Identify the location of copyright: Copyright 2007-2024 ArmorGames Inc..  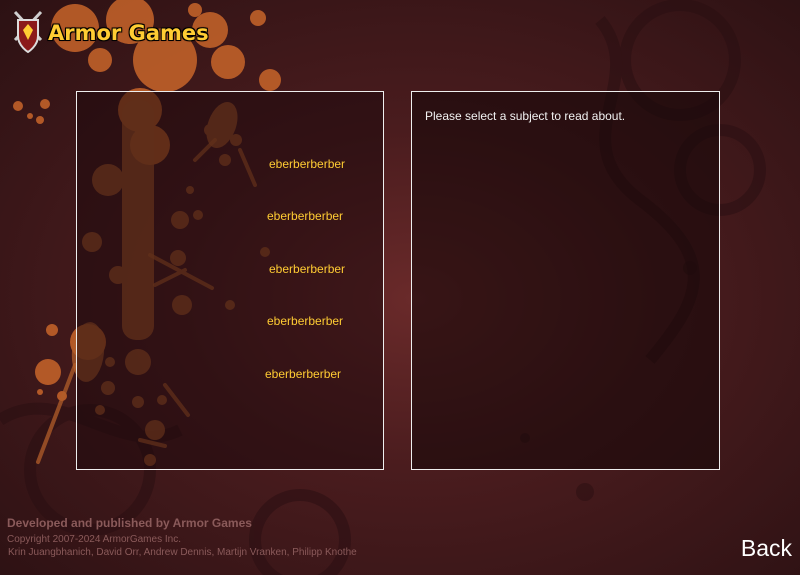
(94, 539).